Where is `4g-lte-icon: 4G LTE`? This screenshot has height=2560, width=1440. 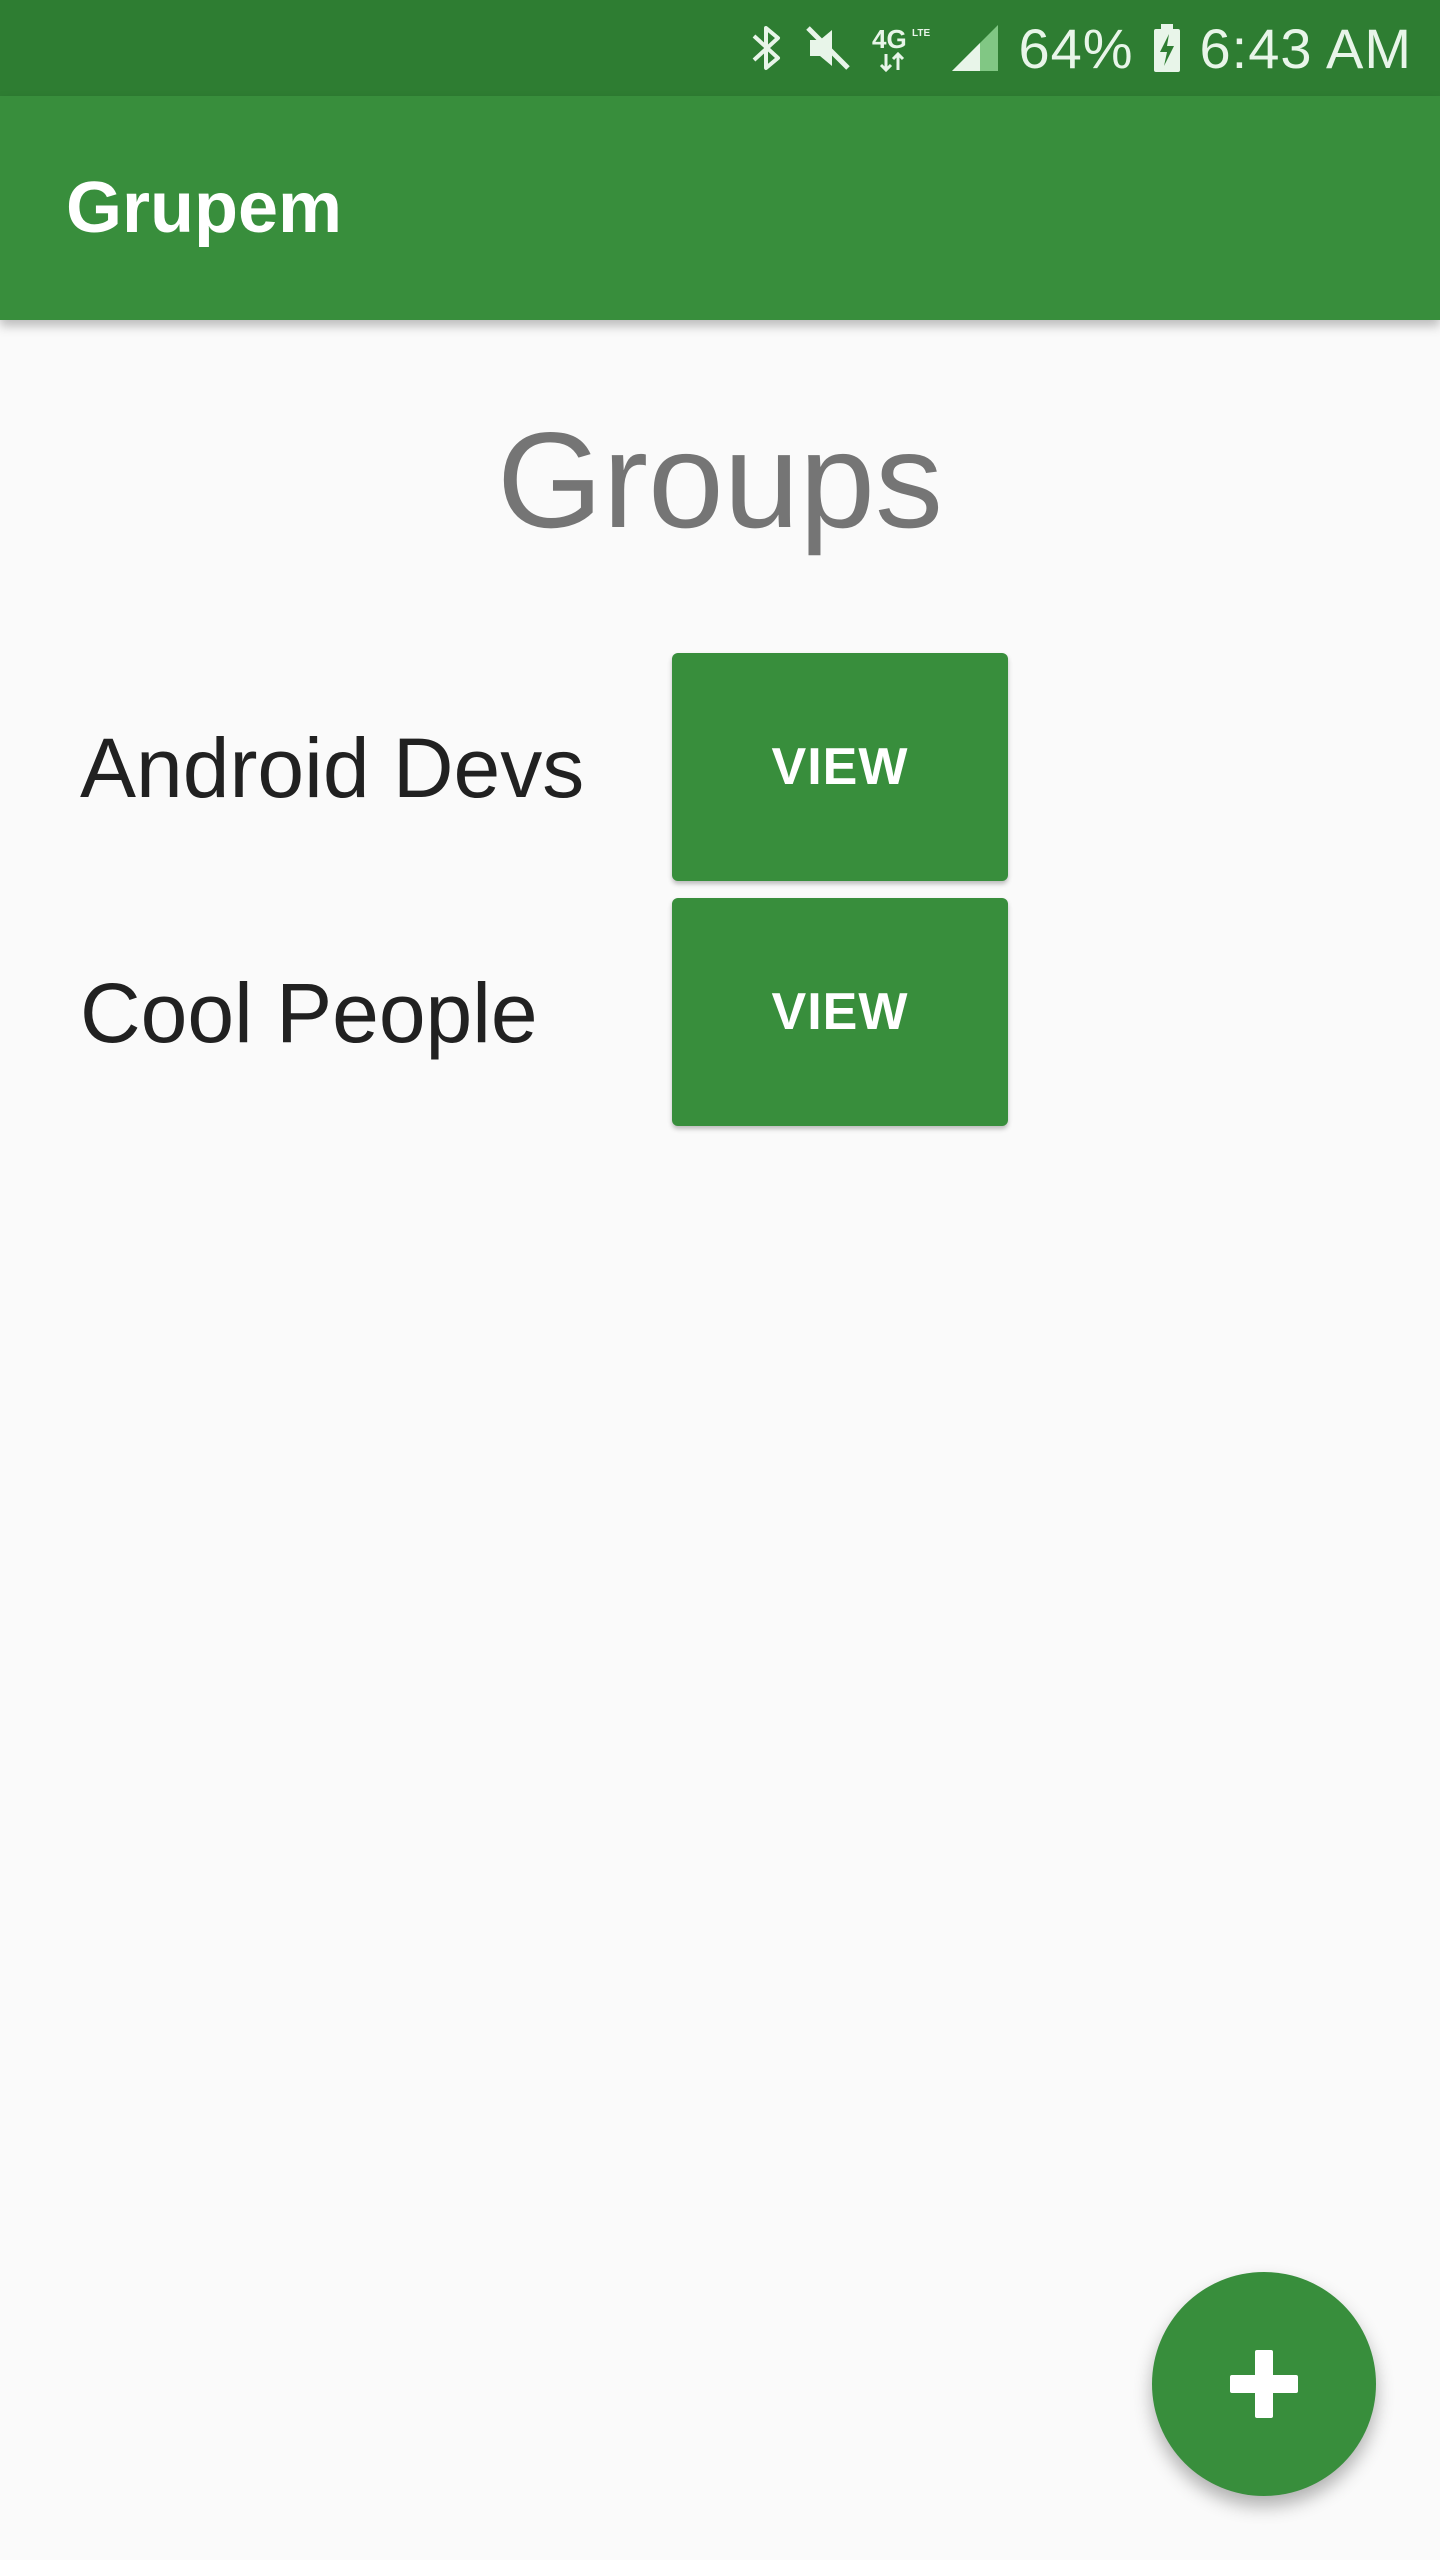
4g-lte-icon: 4G LTE is located at coordinates (902, 48).